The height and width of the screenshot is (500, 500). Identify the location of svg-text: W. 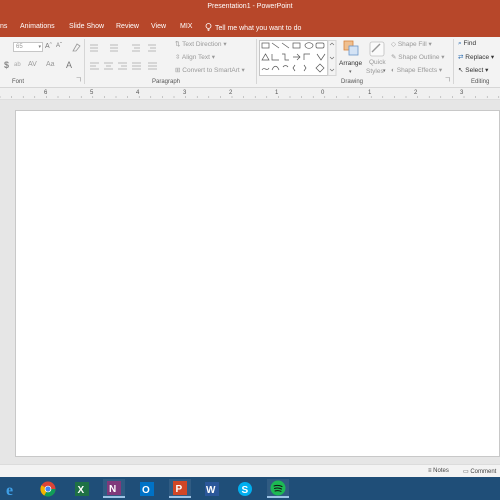
(211, 490).